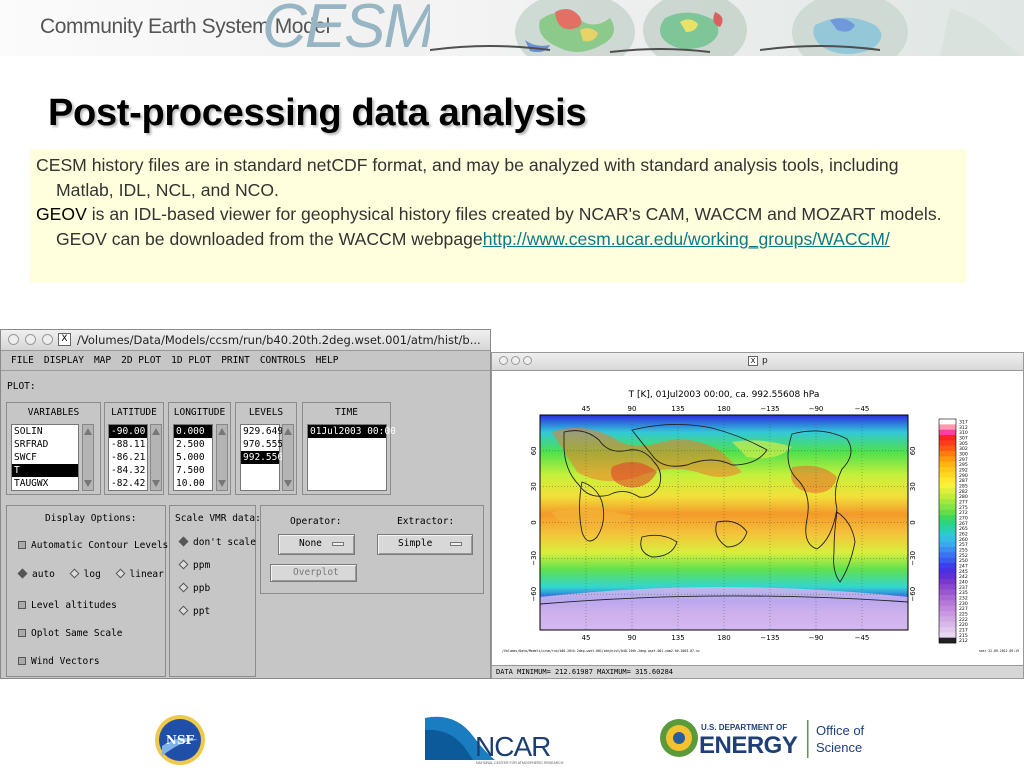 The height and width of the screenshot is (768, 1024). Describe the element at coordinates (425, 544) in the screenshot. I see `extractor-dropdown: Simple` at that location.